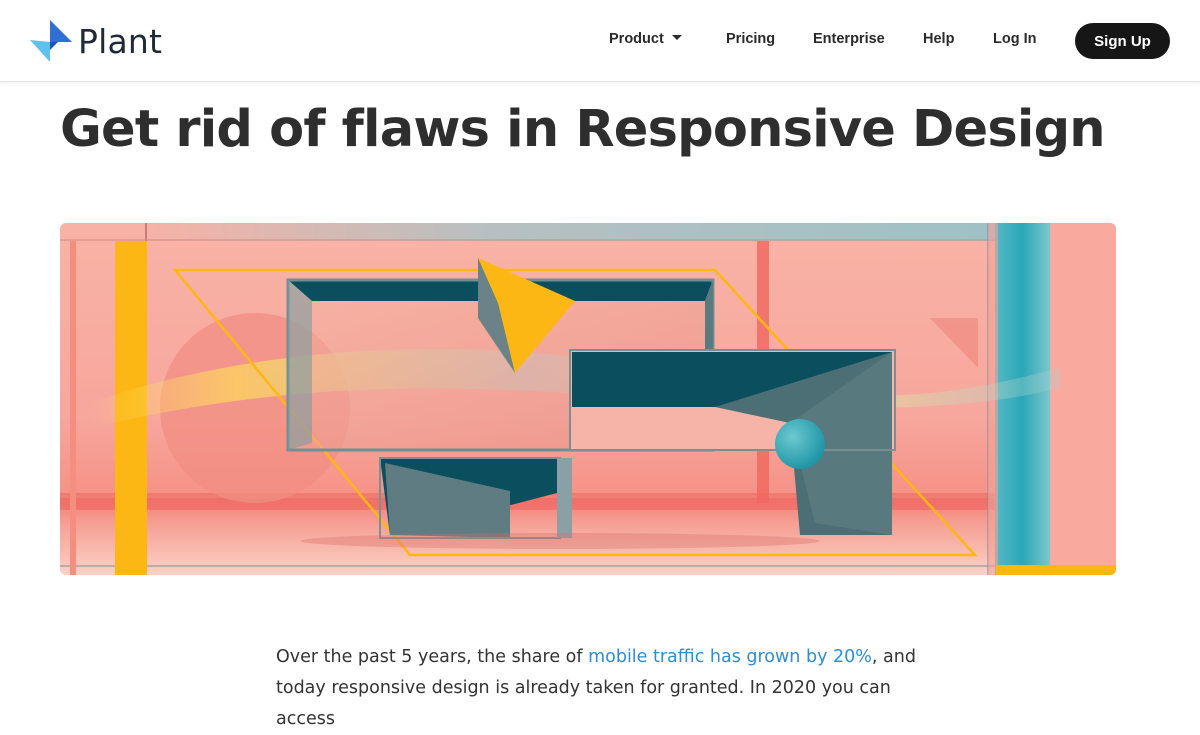  What do you see at coordinates (51, 41) in the screenshot?
I see `plant-logo-icon` at bounding box center [51, 41].